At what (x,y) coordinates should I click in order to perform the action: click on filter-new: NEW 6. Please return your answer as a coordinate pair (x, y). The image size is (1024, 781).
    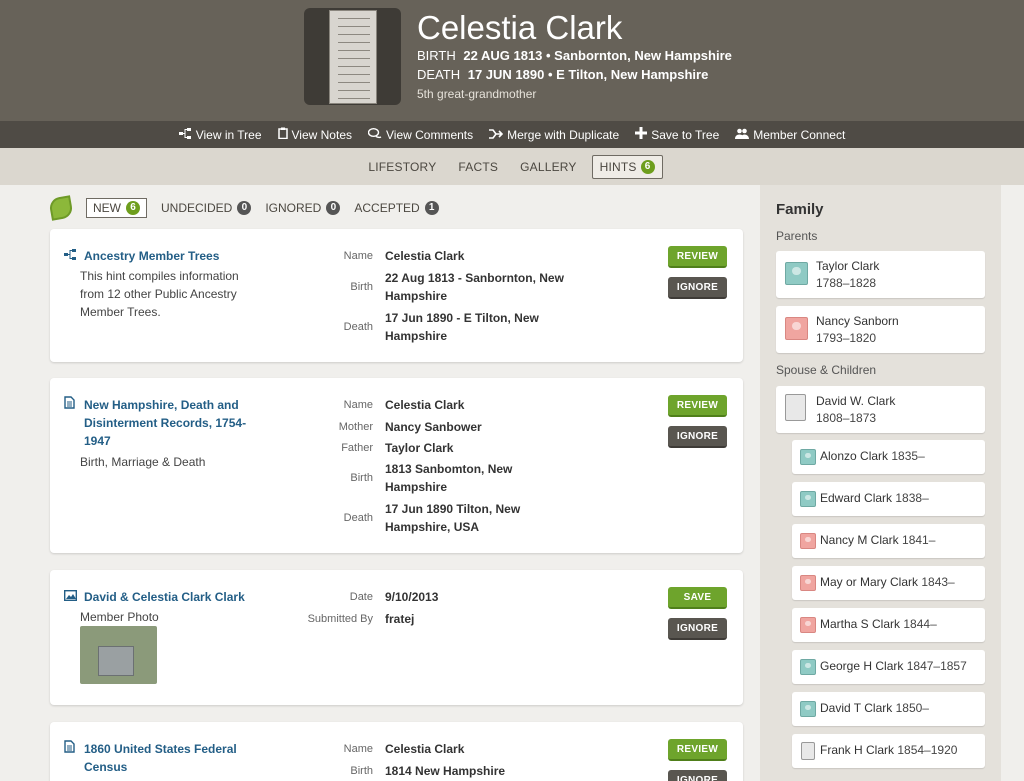
    Looking at the image, I should click on (116, 208).